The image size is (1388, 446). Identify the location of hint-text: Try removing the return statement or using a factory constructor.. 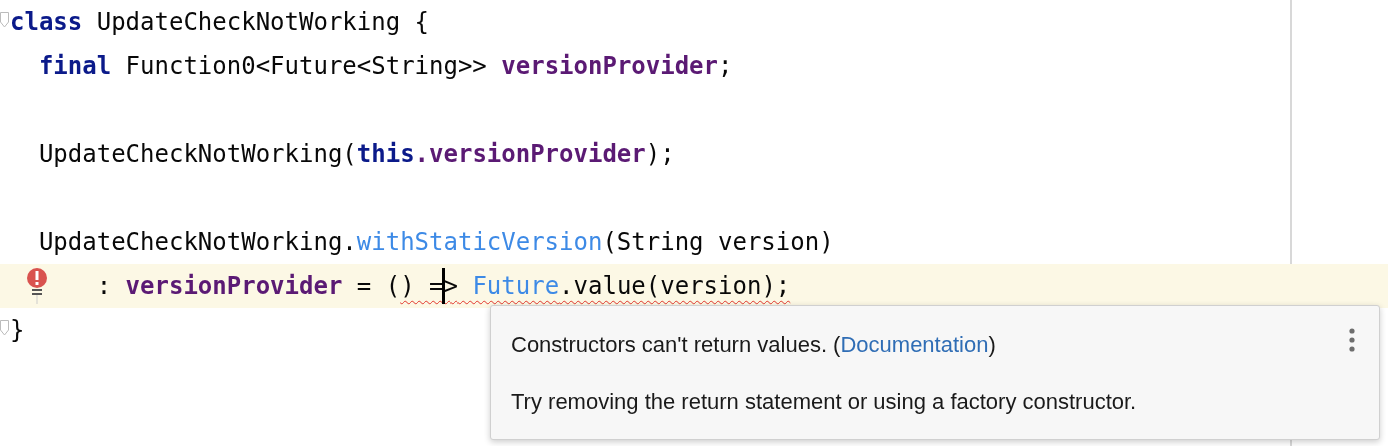
(824, 402).